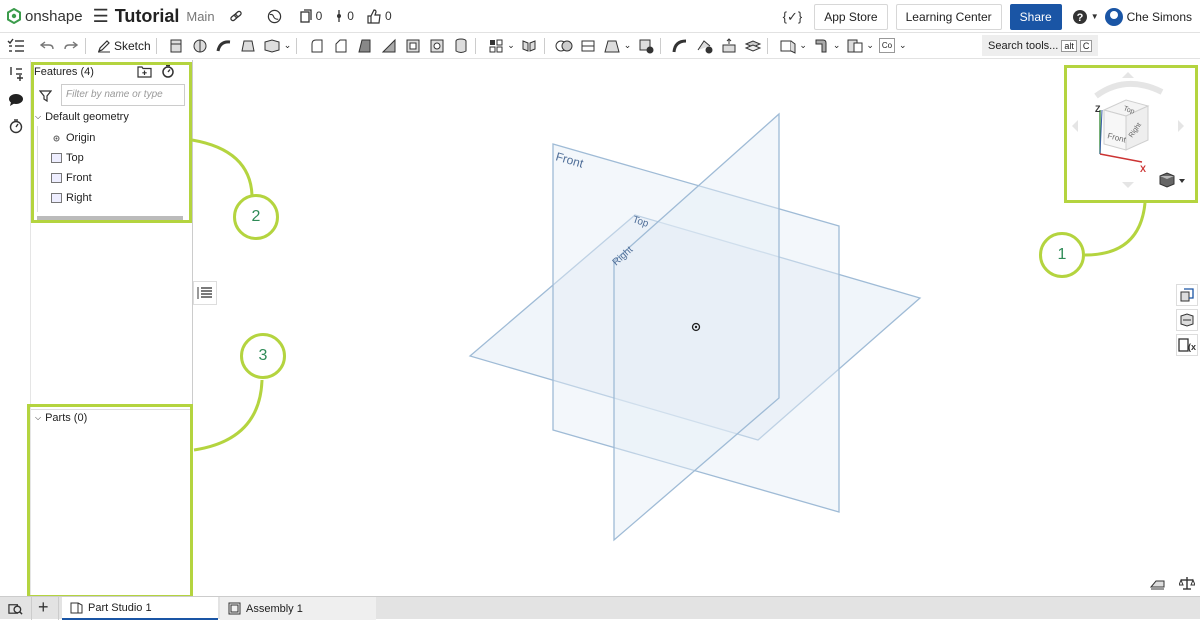 This screenshot has height=620, width=1200. Describe the element at coordinates (234, 608) in the screenshot. I see `assembly-icon` at that location.